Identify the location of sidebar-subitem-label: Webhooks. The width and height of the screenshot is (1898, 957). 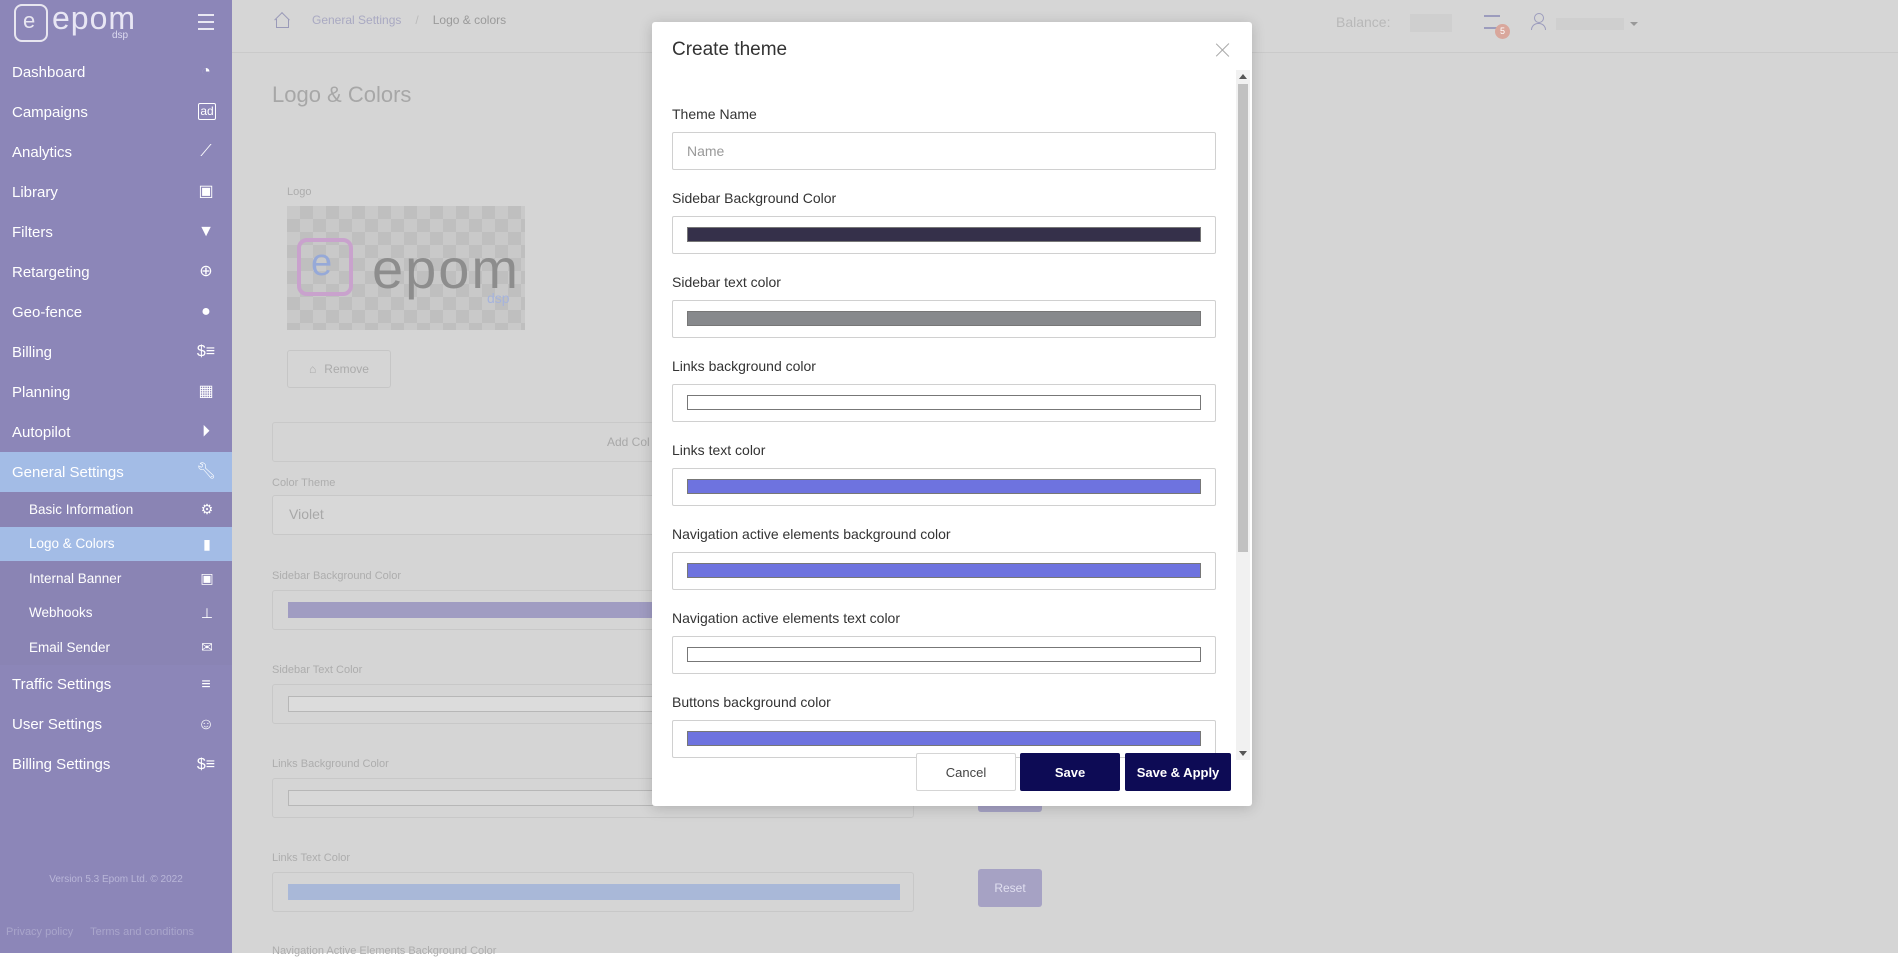
(61, 613).